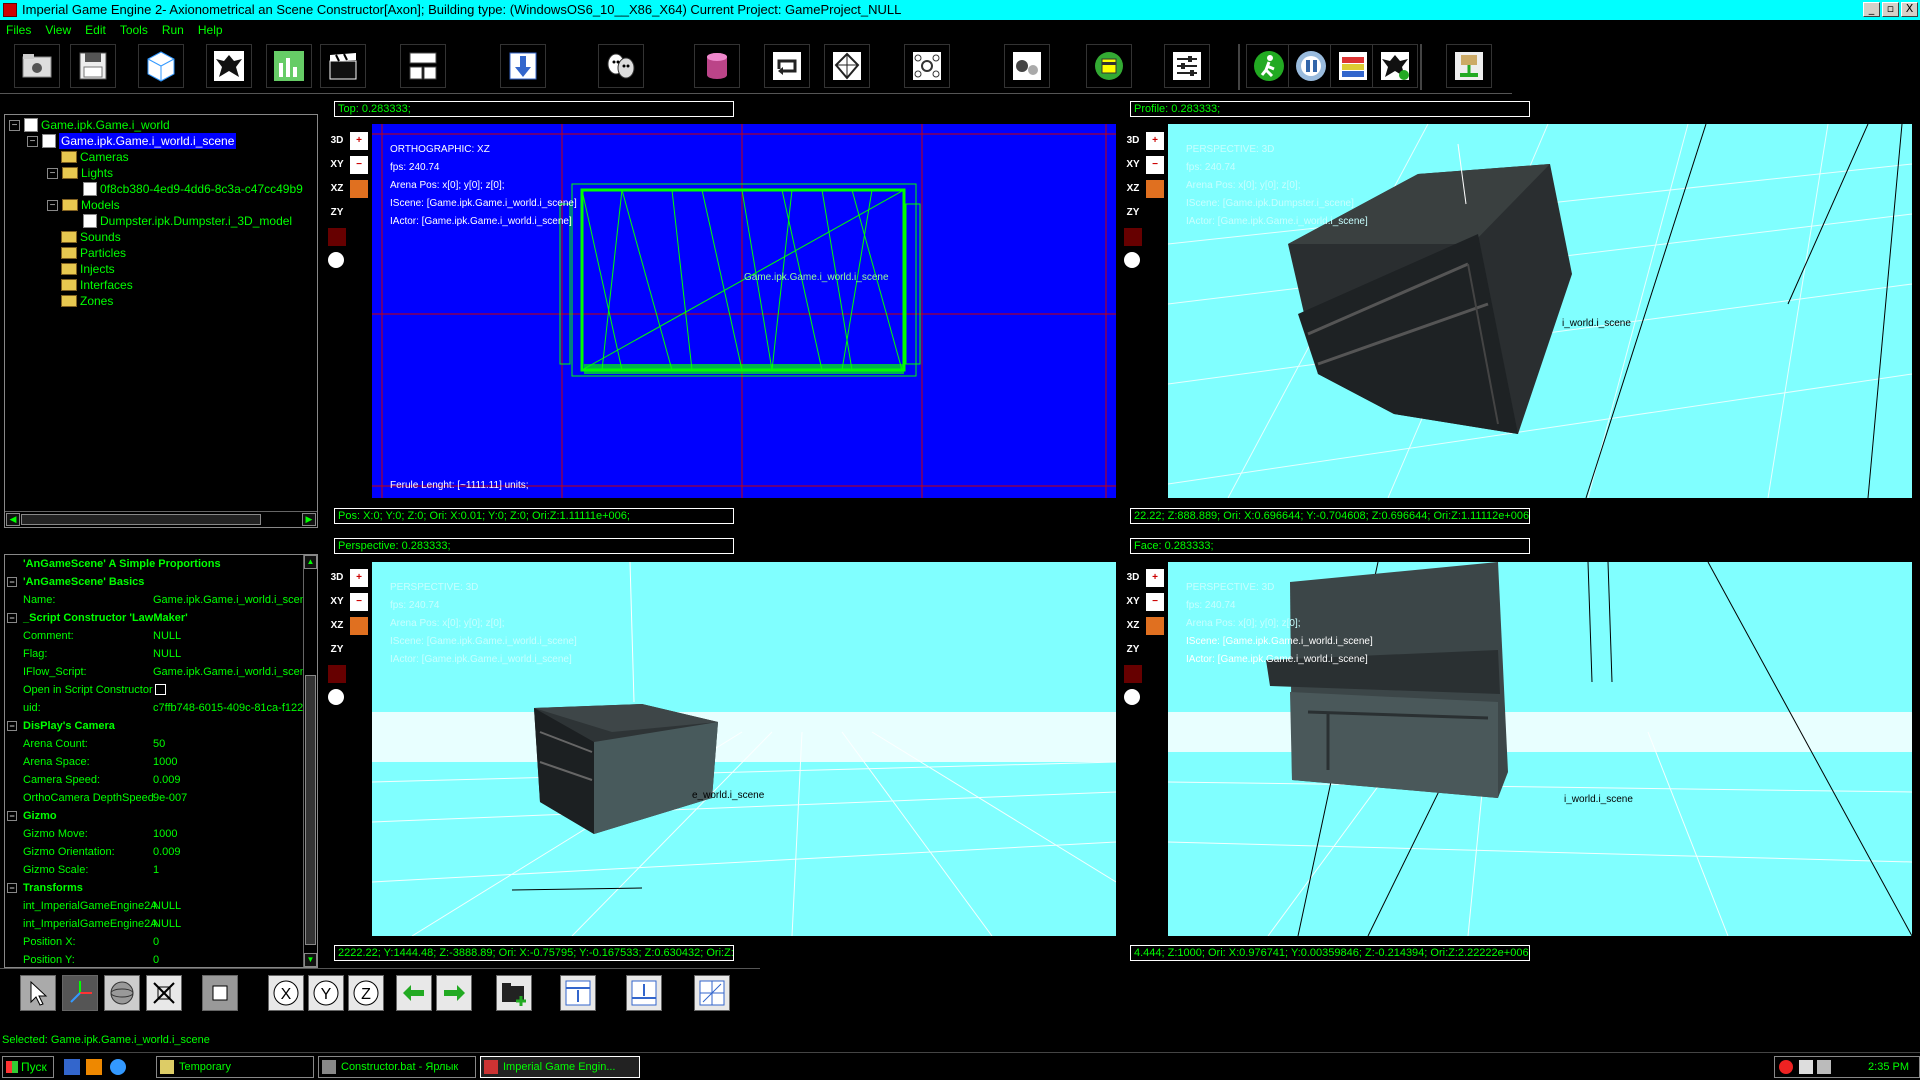 This screenshot has height=1080, width=1920. What do you see at coordinates (83, 205) in the screenshot?
I see `tree-item: − Models` at bounding box center [83, 205].